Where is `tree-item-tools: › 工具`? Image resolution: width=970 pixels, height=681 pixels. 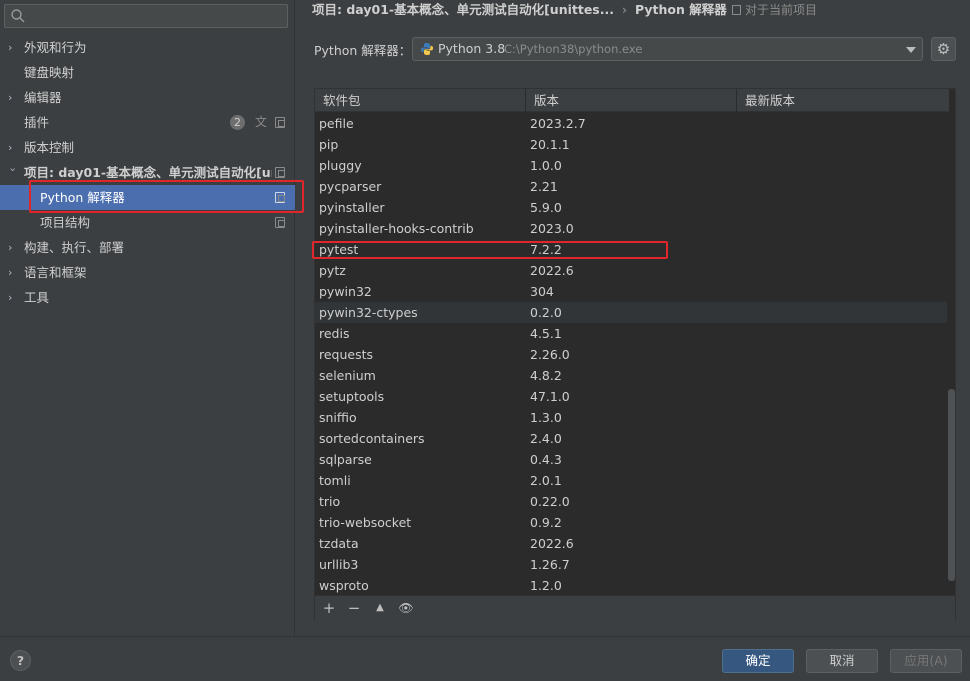 tree-item-tools: › 工具 is located at coordinates (147, 297).